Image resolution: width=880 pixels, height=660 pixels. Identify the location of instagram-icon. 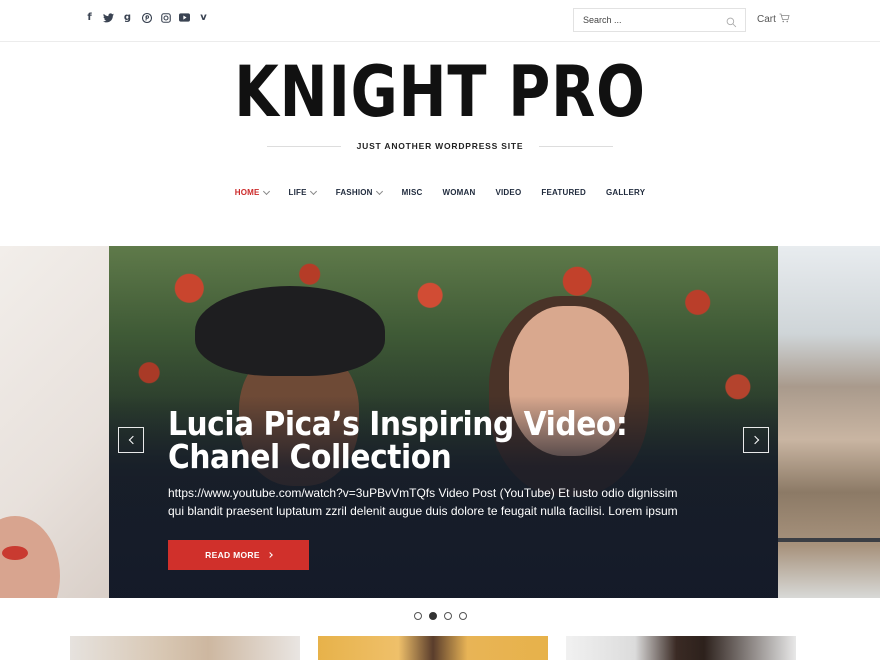
(165, 17).